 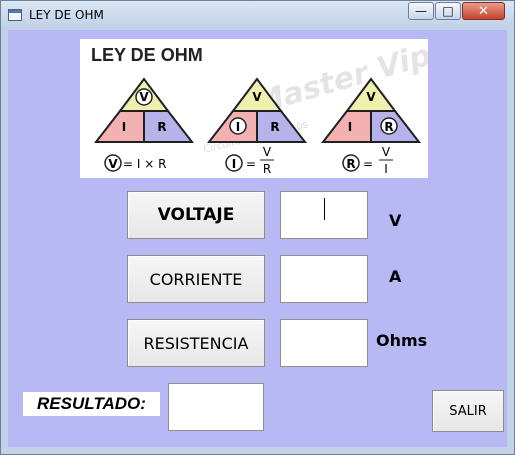 What do you see at coordinates (350, 164) in the screenshot?
I see `formula-r-var: R` at bounding box center [350, 164].